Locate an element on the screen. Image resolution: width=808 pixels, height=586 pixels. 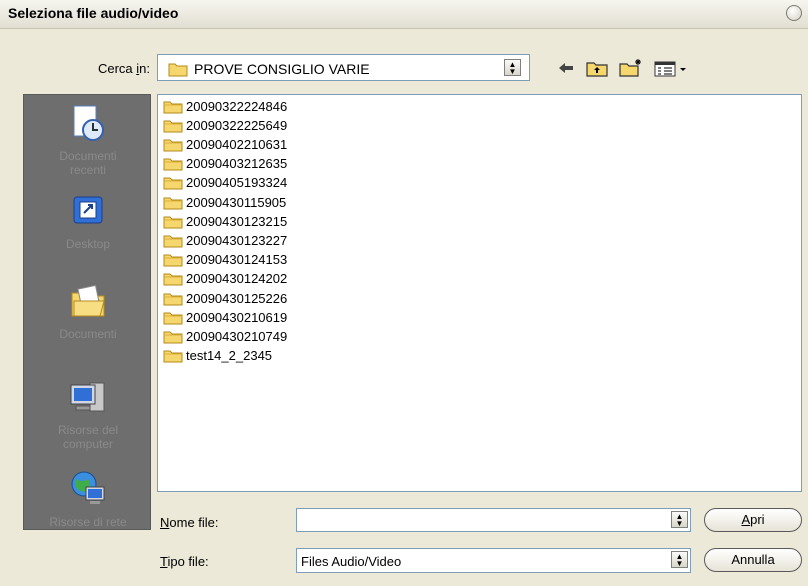
file-list-item-label: test14_2_2345 is located at coordinates (229, 356).